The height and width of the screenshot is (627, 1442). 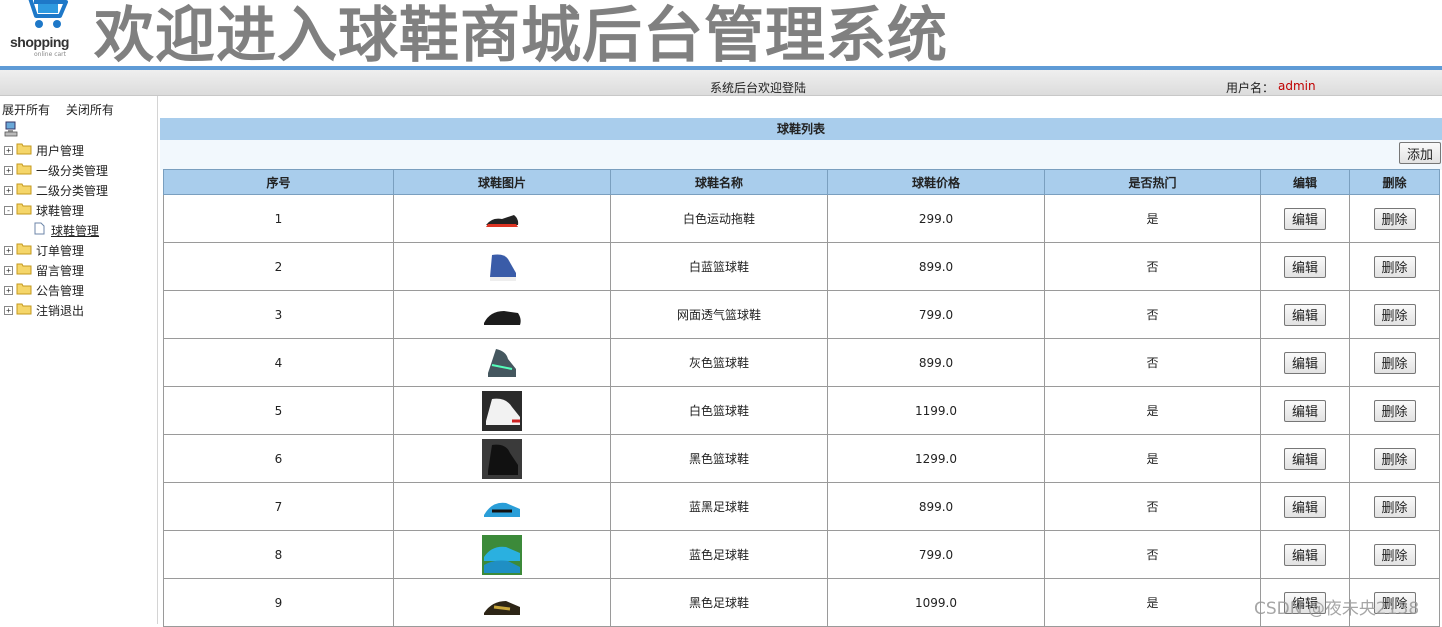 I want to click on sidebar-item: + 注销退出, so click(x=44, y=310).